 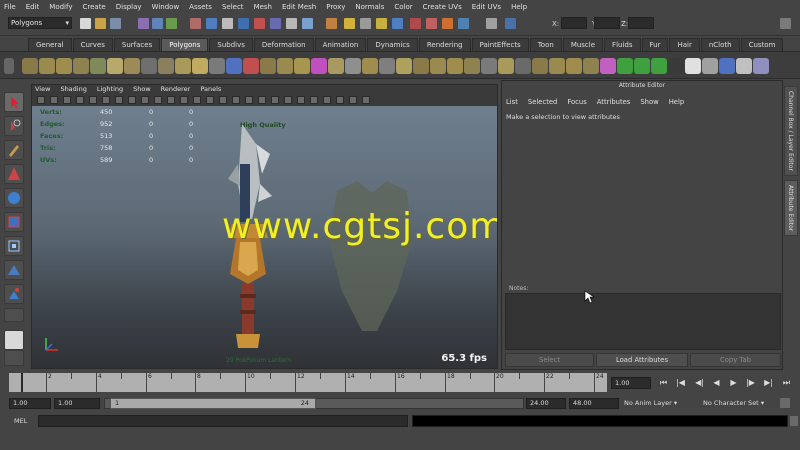 What do you see at coordinates (519, 7) in the screenshot?
I see `menu-help: Help` at bounding box center [519, 7].